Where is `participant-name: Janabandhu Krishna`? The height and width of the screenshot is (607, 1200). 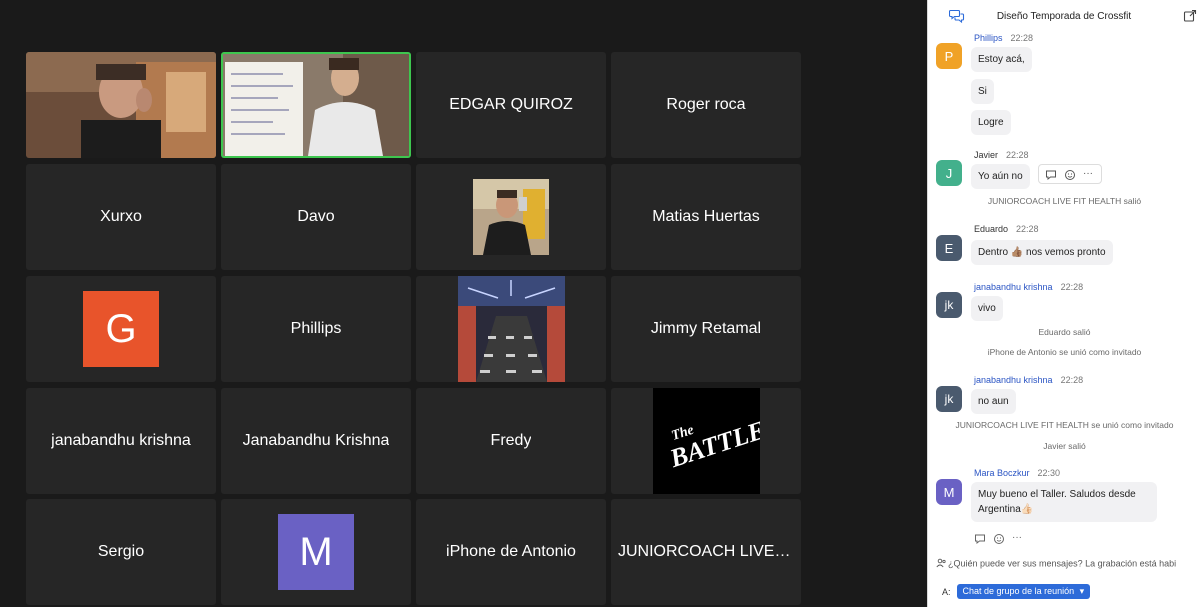
participant-name: Janabandhu Krishna is located at coordinates (316, 440).